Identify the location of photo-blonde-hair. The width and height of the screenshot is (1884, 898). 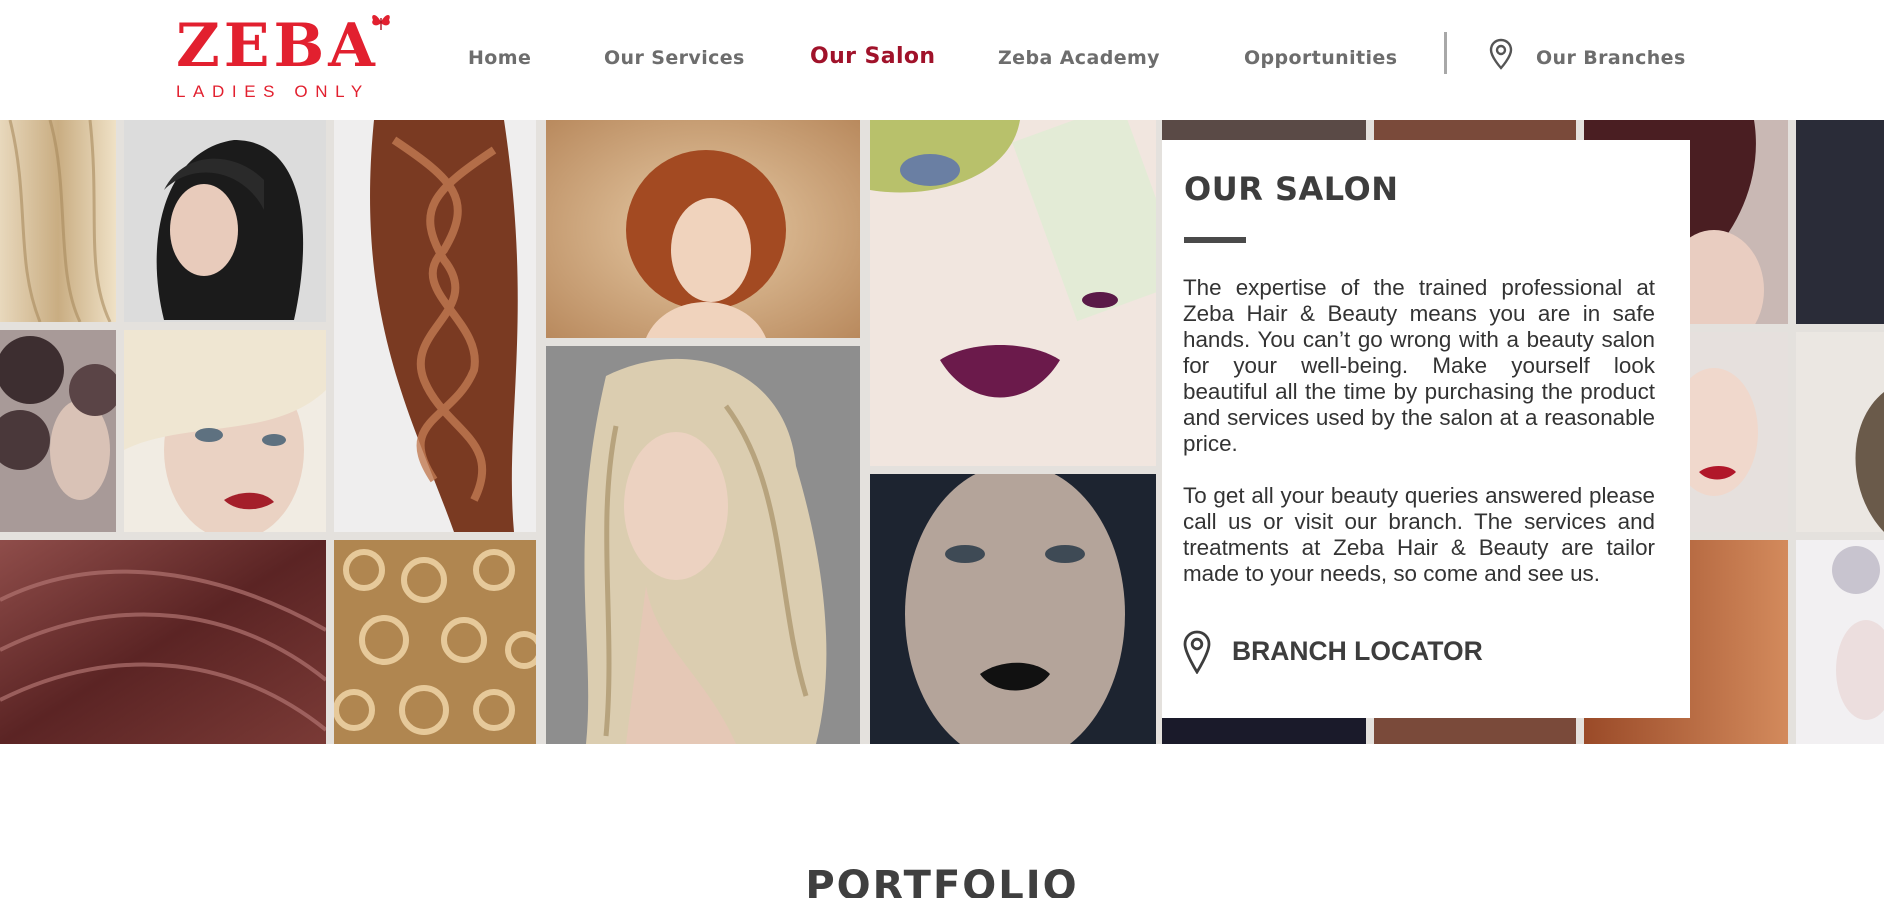
(58, 221).